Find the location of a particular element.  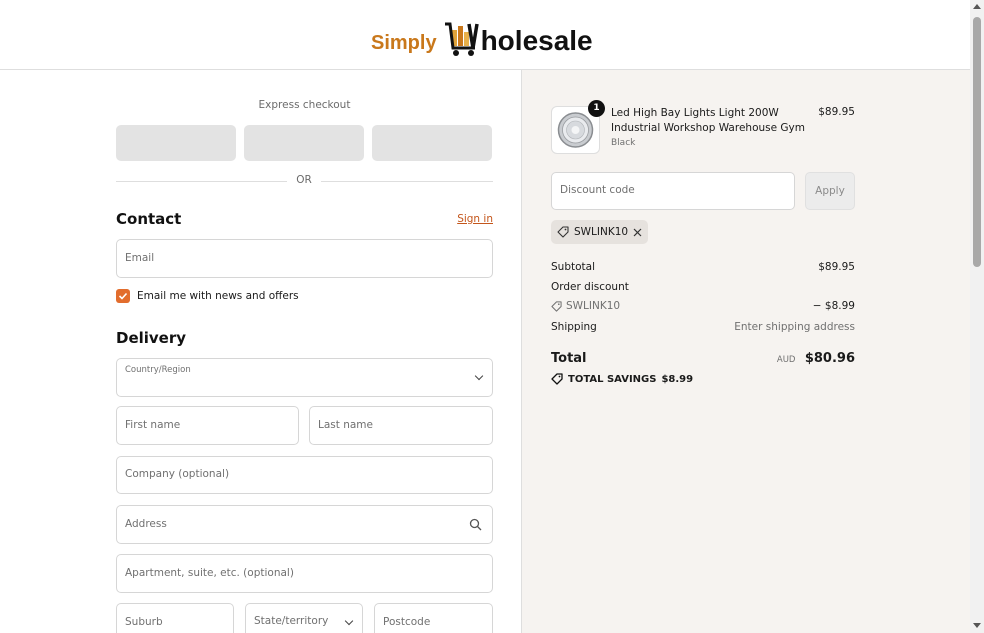

apartment-field: Apartment, suite, etc. (optional) is located at coordinates (304, 573).